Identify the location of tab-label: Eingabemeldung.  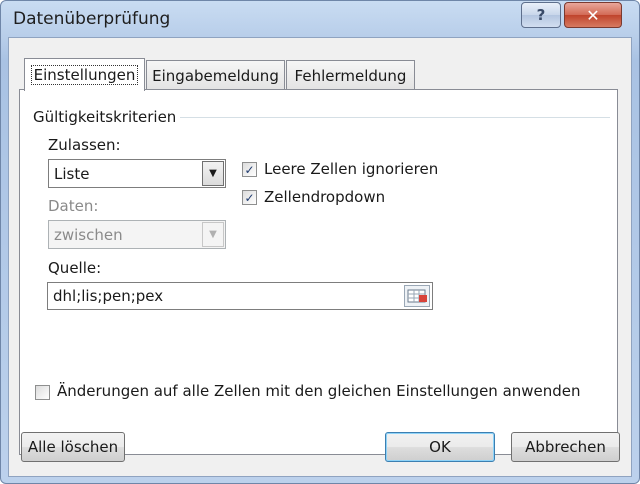
(215, 75).